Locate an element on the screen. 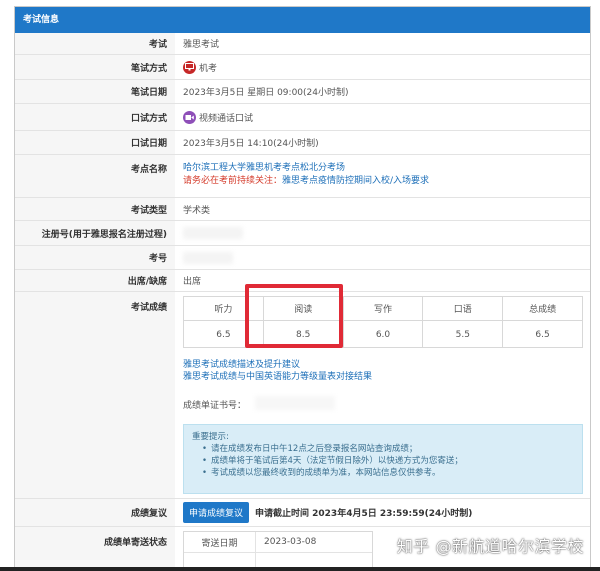 This screenshot has height=571, width=600. score-overall: 6.5 is located at coordinates (542, 334).